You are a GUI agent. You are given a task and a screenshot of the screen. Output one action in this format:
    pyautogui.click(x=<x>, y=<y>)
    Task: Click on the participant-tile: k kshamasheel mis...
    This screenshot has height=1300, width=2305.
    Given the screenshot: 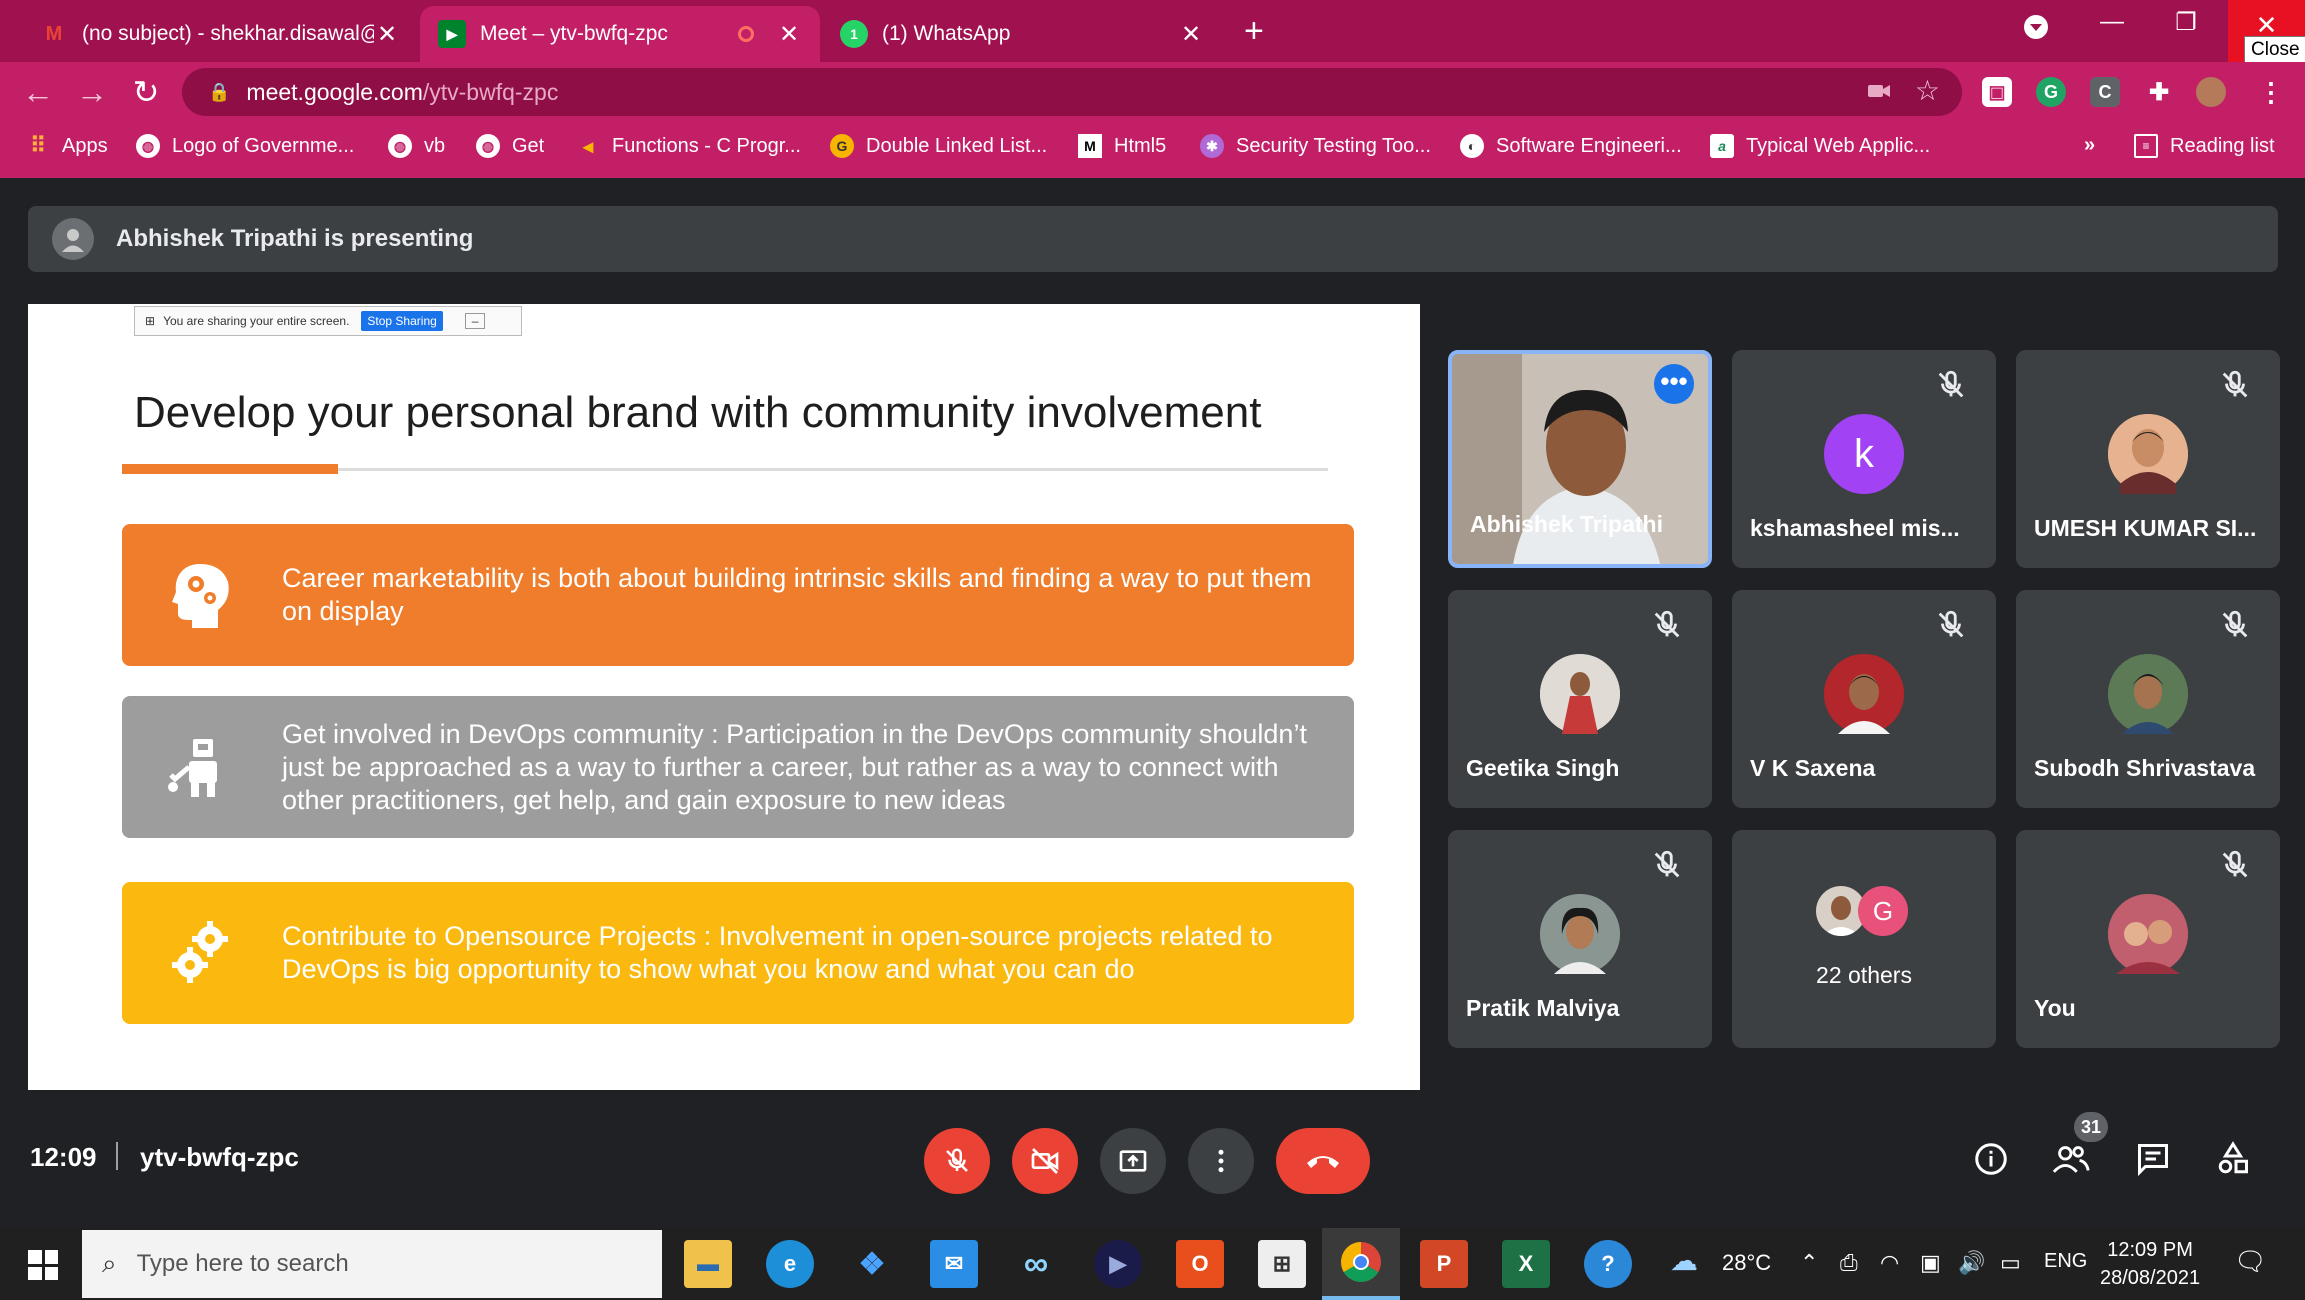 What is the action you would take?
    pyautogui.click(x=1864, y=459)
    